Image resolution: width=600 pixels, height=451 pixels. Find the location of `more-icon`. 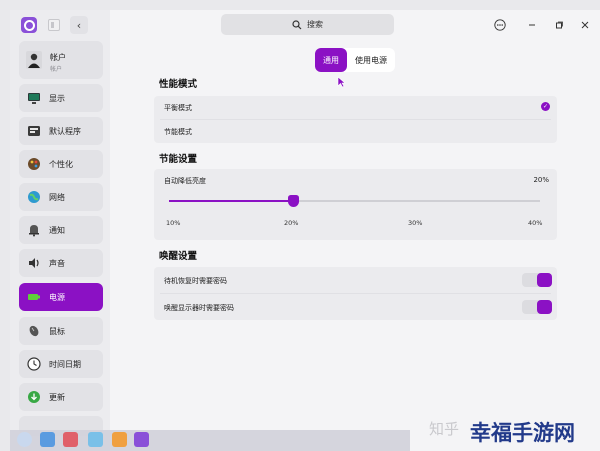

more-icon is located at coordinates (500, 25).